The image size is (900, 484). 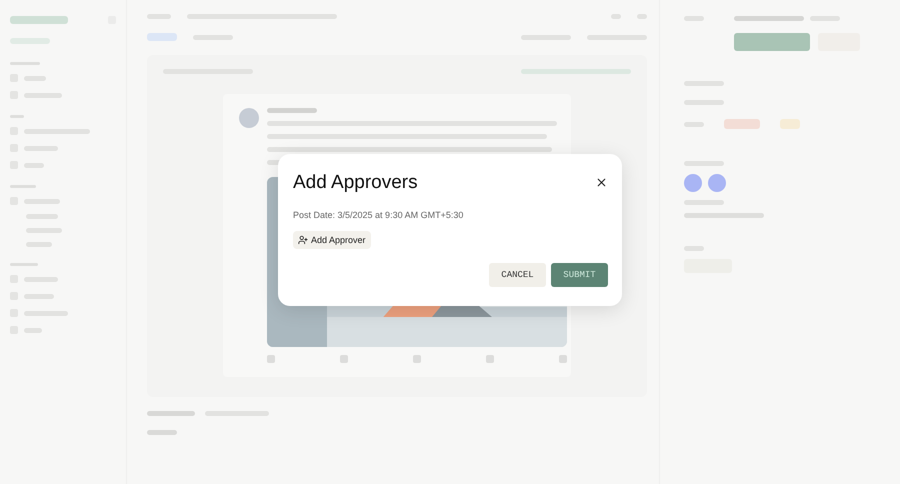 What do you see at coordinates (601, 182) in the screenshot?
I see `close-button` at bounding box center [601, 182].